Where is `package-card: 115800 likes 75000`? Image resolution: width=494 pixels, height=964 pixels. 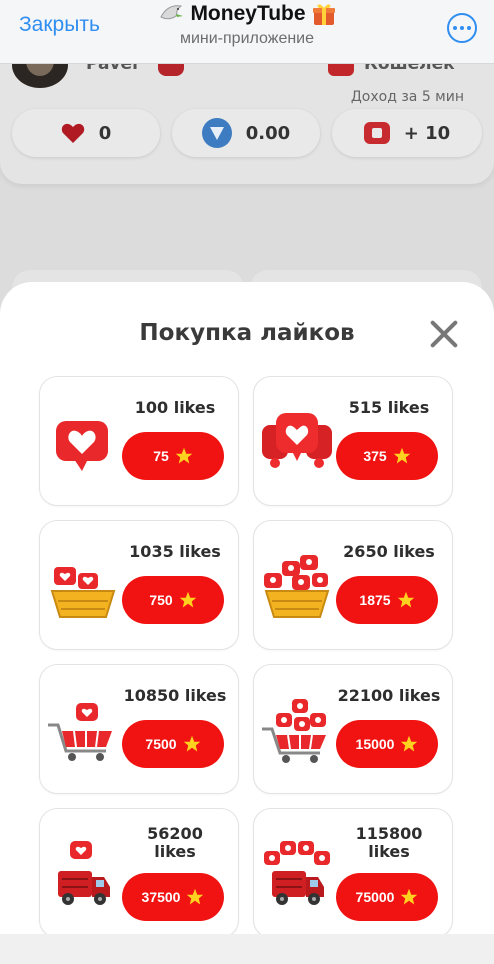
package-card: 115800 likes 75000 is located at coordinates (353, 873).